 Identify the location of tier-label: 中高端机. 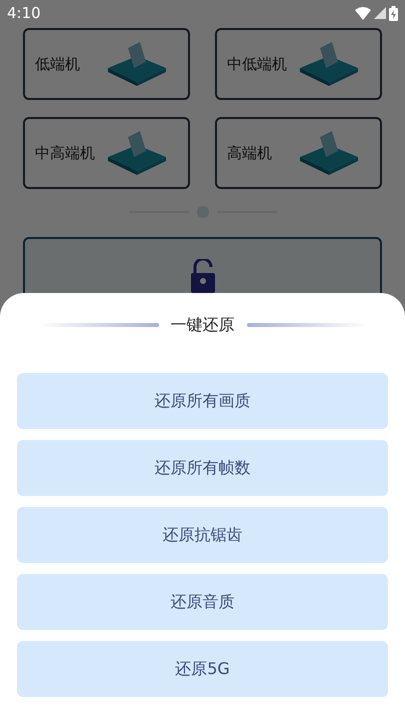
(65, 153).